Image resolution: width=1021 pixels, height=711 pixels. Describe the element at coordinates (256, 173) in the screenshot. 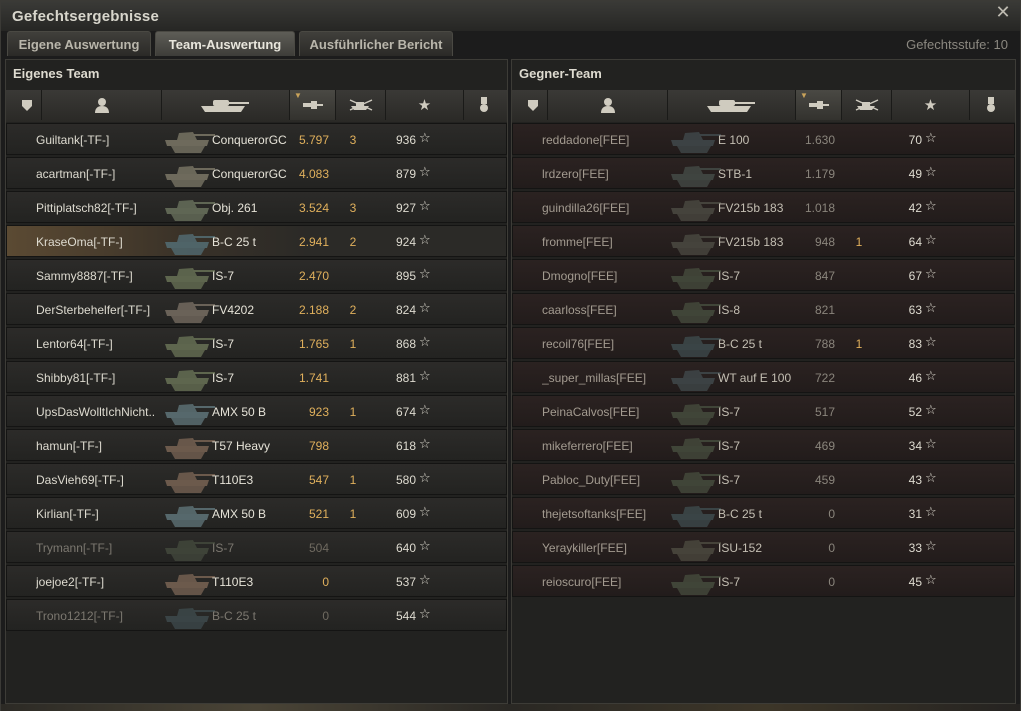

I see `player-row: acartman[-TF-] ConquerorGC 4.083 879 ☆` at that location.